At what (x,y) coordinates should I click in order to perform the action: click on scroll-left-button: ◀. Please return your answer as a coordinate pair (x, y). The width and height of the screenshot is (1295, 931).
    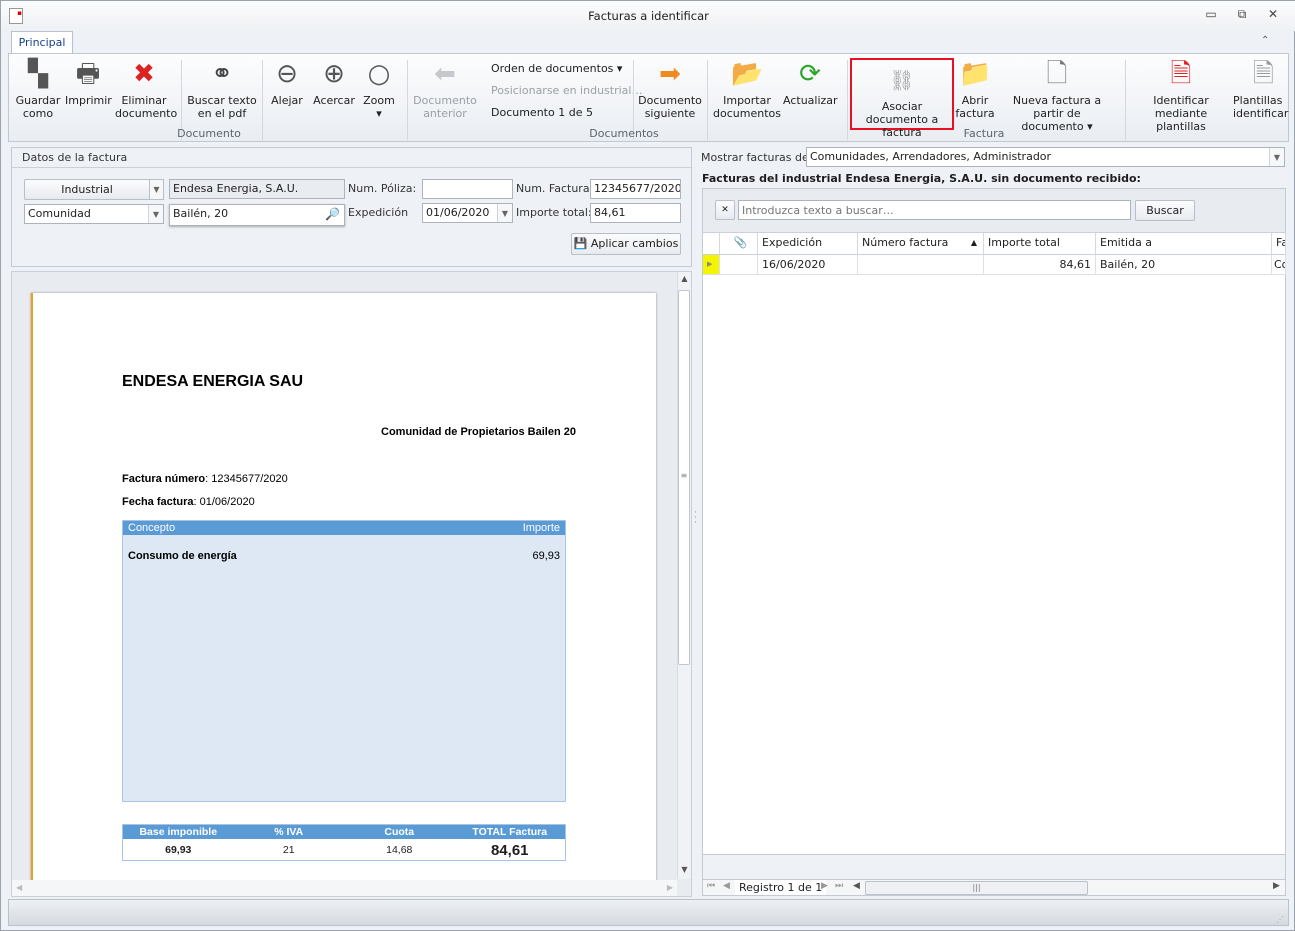
    Looking at the image, I should click on (856, 886).